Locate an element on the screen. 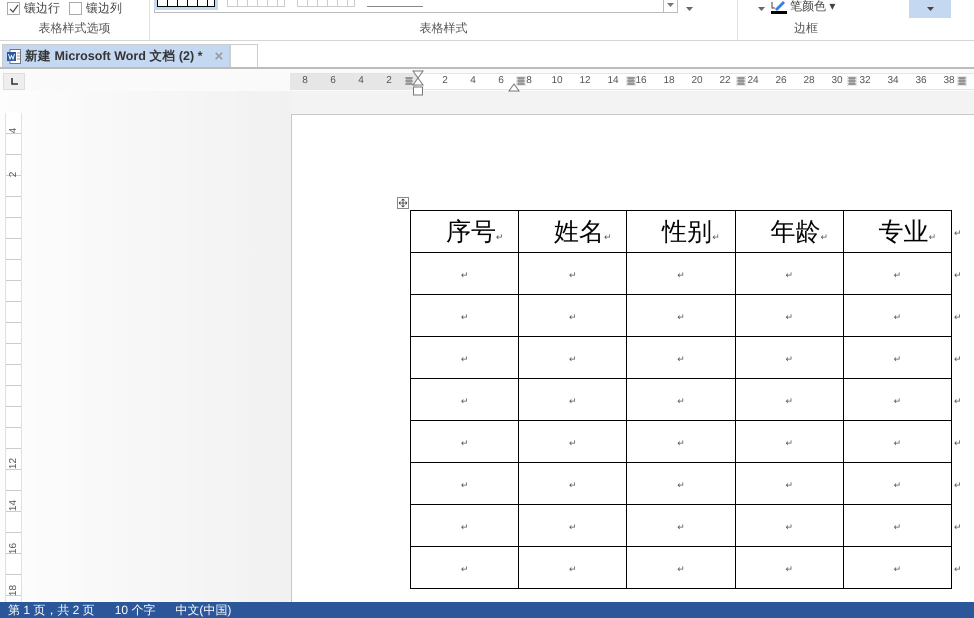 The image size is (974, 618). indent-marker-icon is located at coordinates (418, 83).